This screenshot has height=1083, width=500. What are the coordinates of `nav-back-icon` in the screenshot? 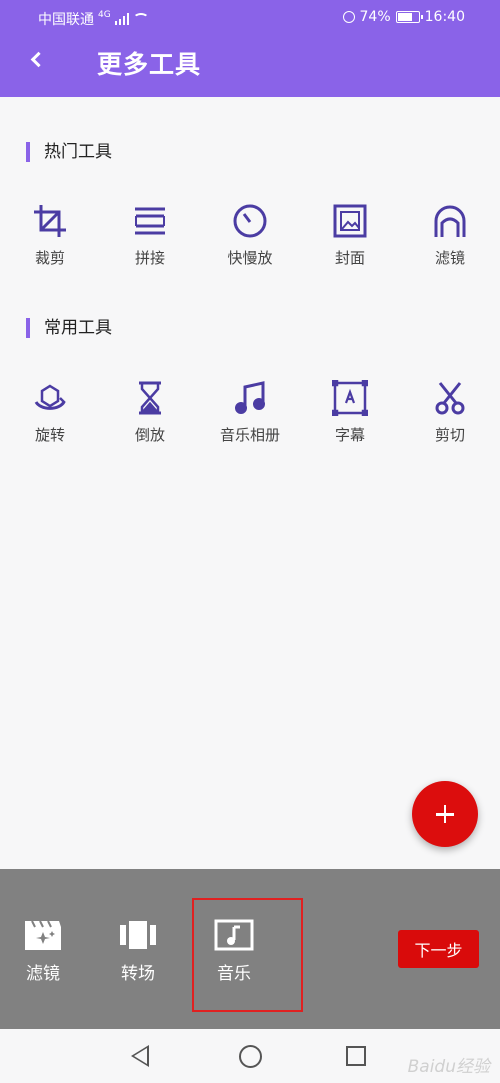 It's located at (140, 1056).